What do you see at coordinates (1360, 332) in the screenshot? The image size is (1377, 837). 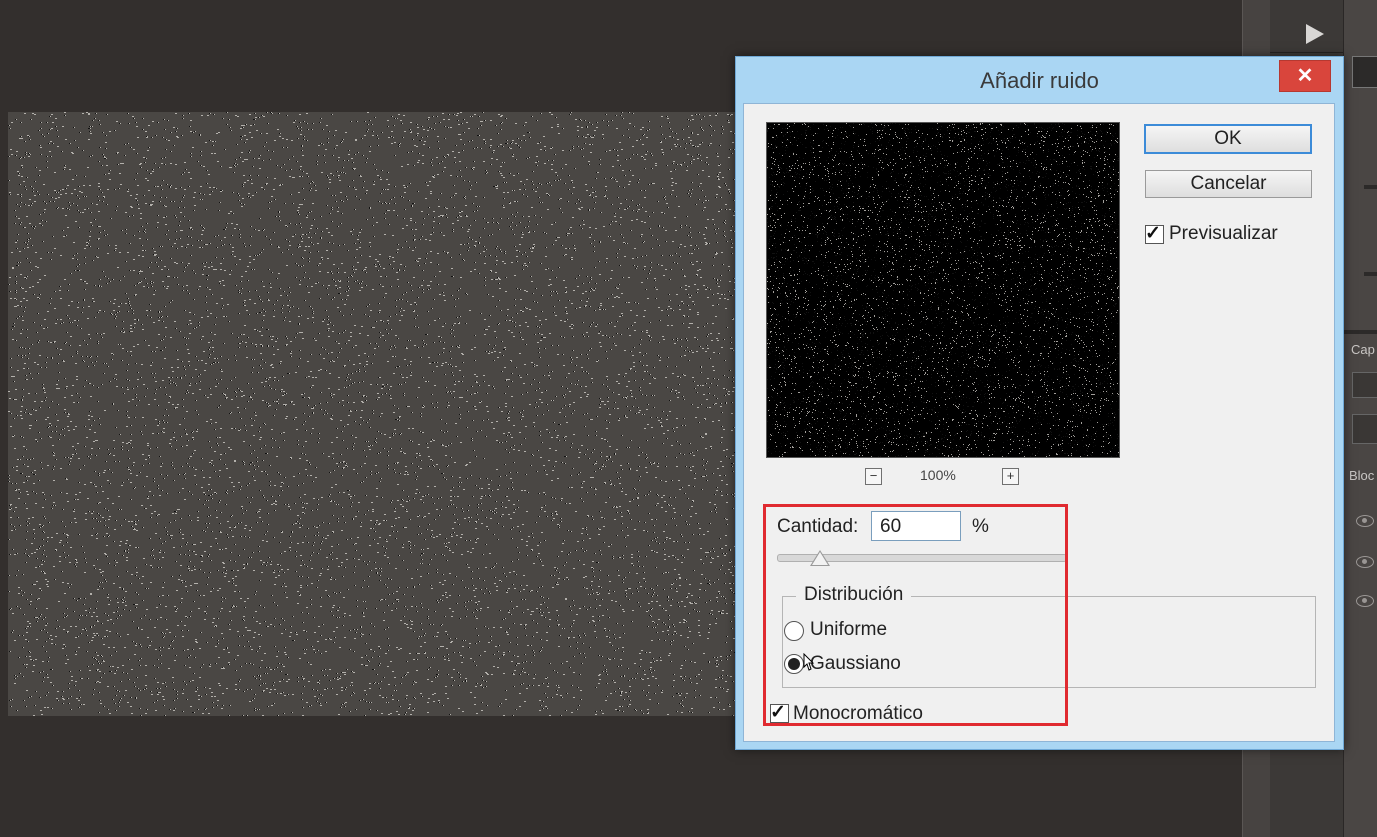 I see `panel-tab-bar` at bounding box center [1360, 332].